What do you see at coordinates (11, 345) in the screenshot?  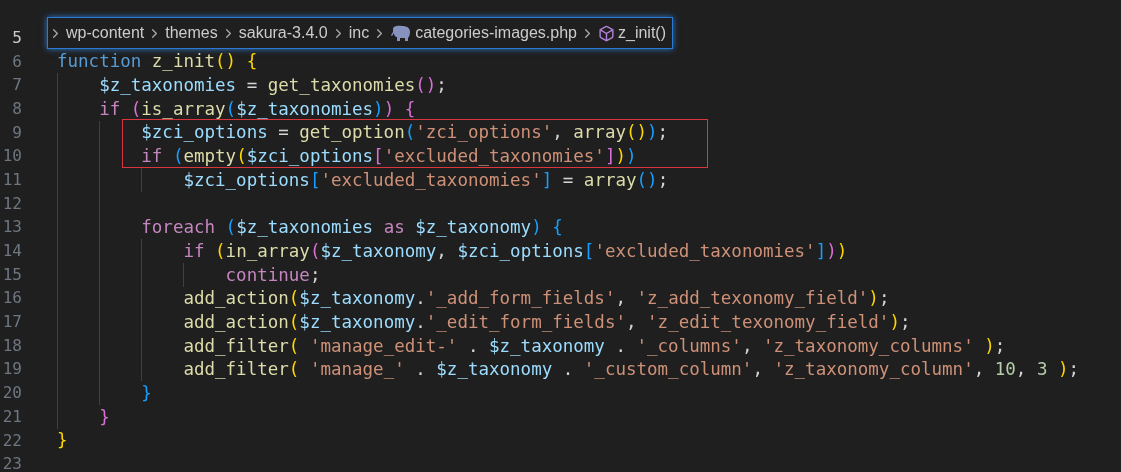 I see `line-number: 18` at bounding box center [11, 345].